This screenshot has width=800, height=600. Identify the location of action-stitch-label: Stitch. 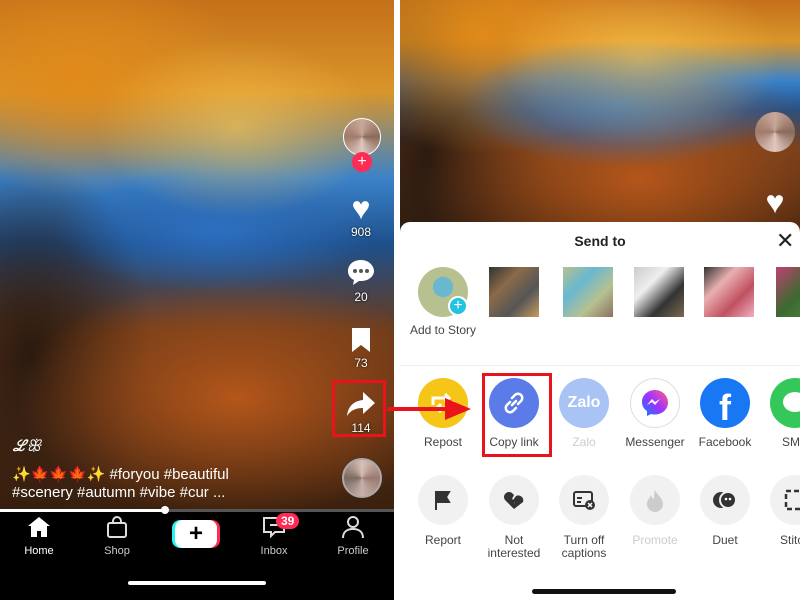
(789, 540).